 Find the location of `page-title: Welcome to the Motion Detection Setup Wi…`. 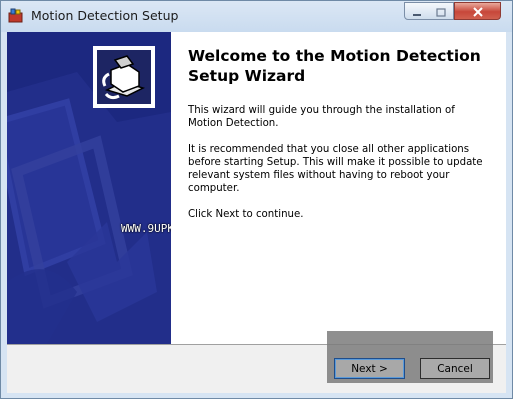

page-title: Welcome to the Motion Detection Setup Wi… is located at coordinates (334, 66).